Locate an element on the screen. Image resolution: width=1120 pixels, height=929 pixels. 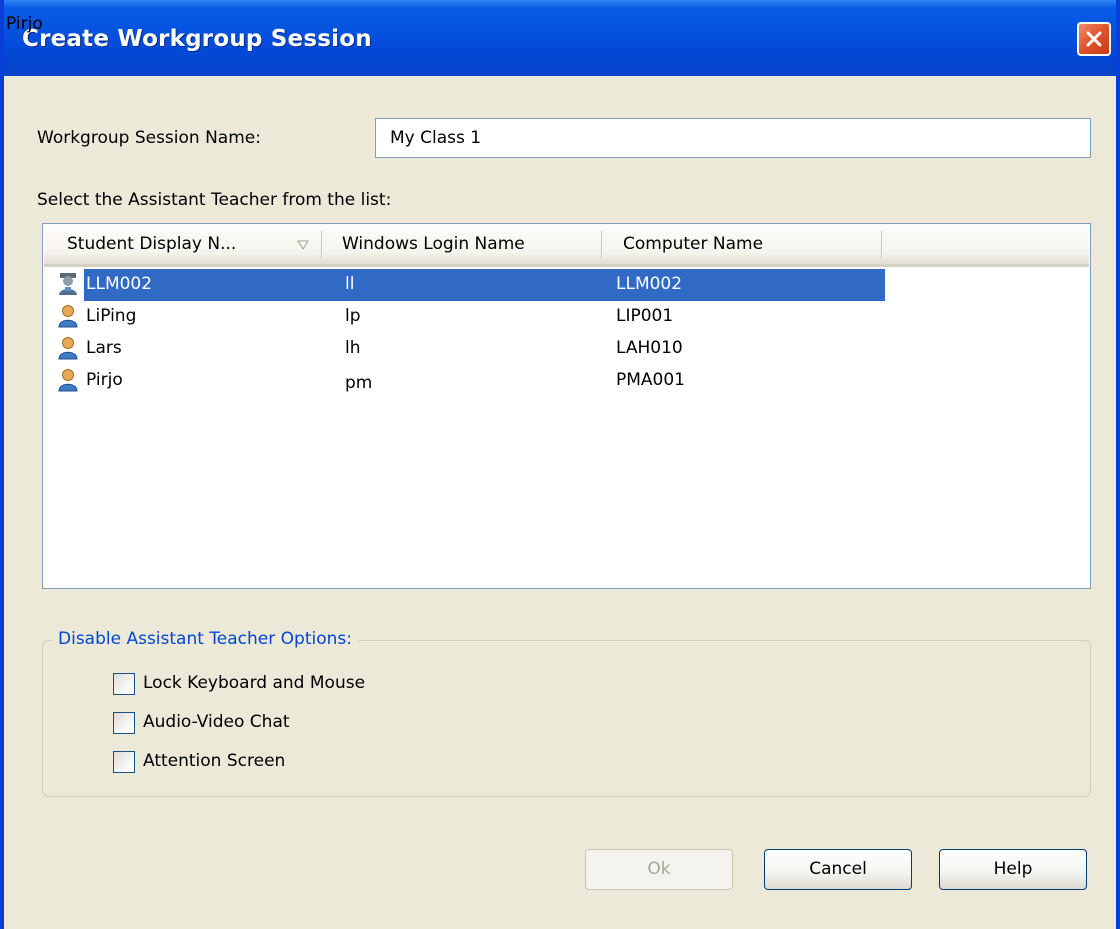
dialog-title: Create Workgroup Session is located at coordinates (197, 39).